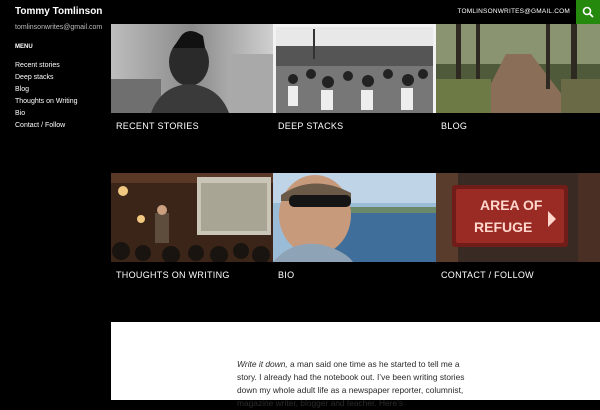 The width and height of the screenshot is (600, 410). I want to click on sidebar-item-deep-stacks: Deep stacks, so click(46, 78).